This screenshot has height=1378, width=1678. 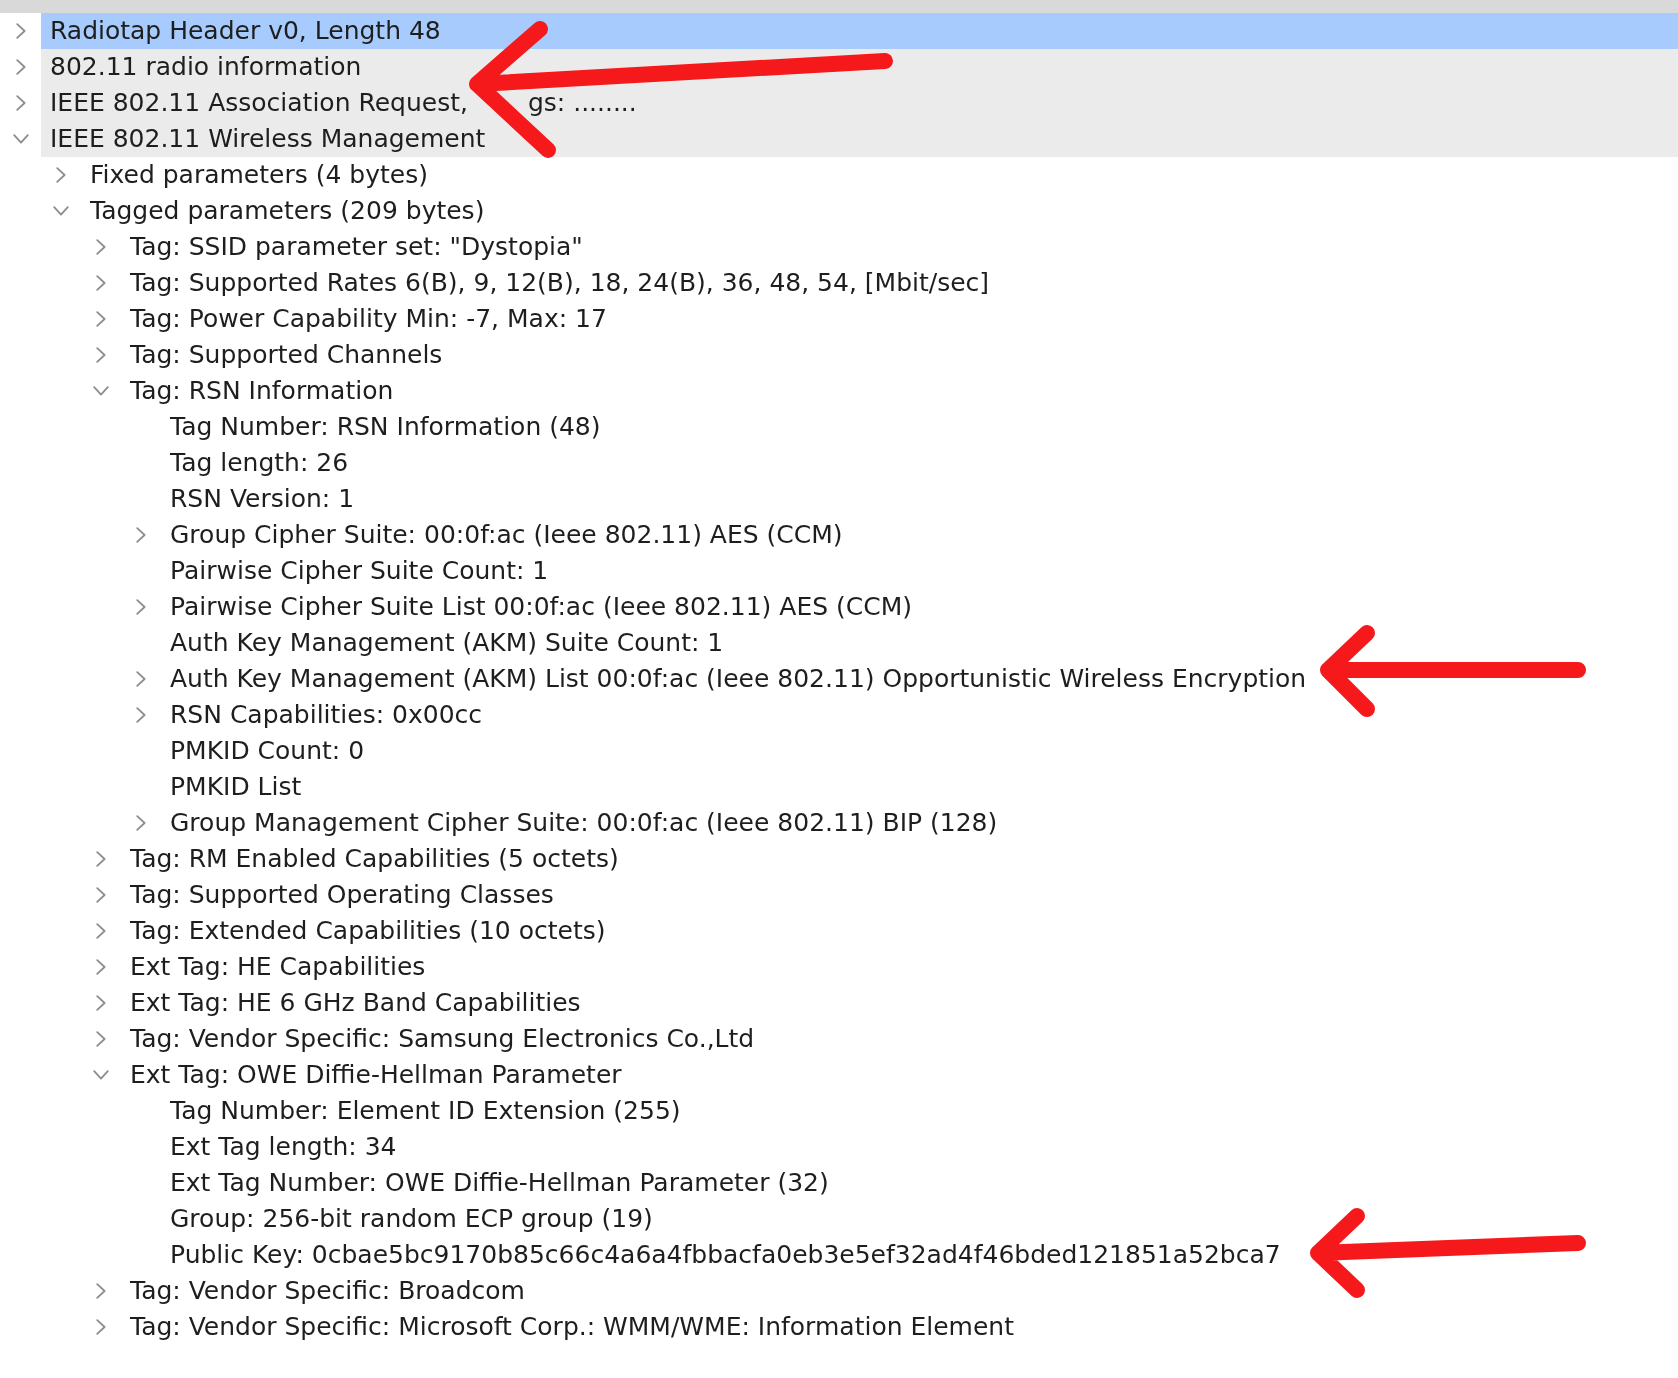 I want to click on tree-item: PMKID Count: 0, so click(x=266, y=751).